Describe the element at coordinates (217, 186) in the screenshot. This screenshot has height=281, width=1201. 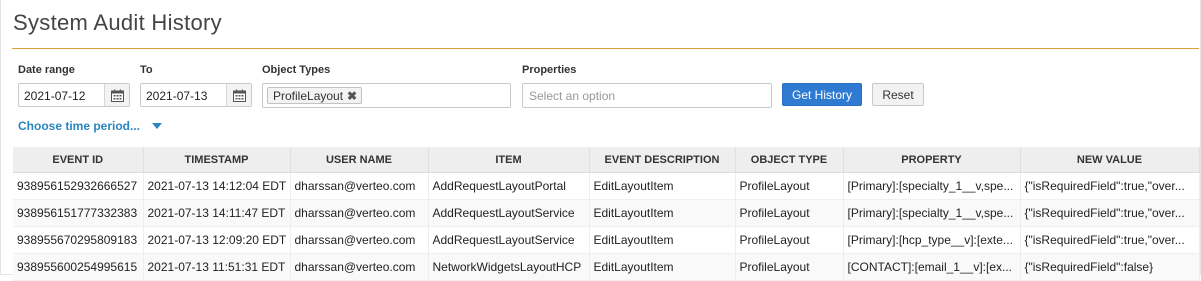
I see `cell-timestamp: 2021-07-13 14:12:04 EDT` at that location.